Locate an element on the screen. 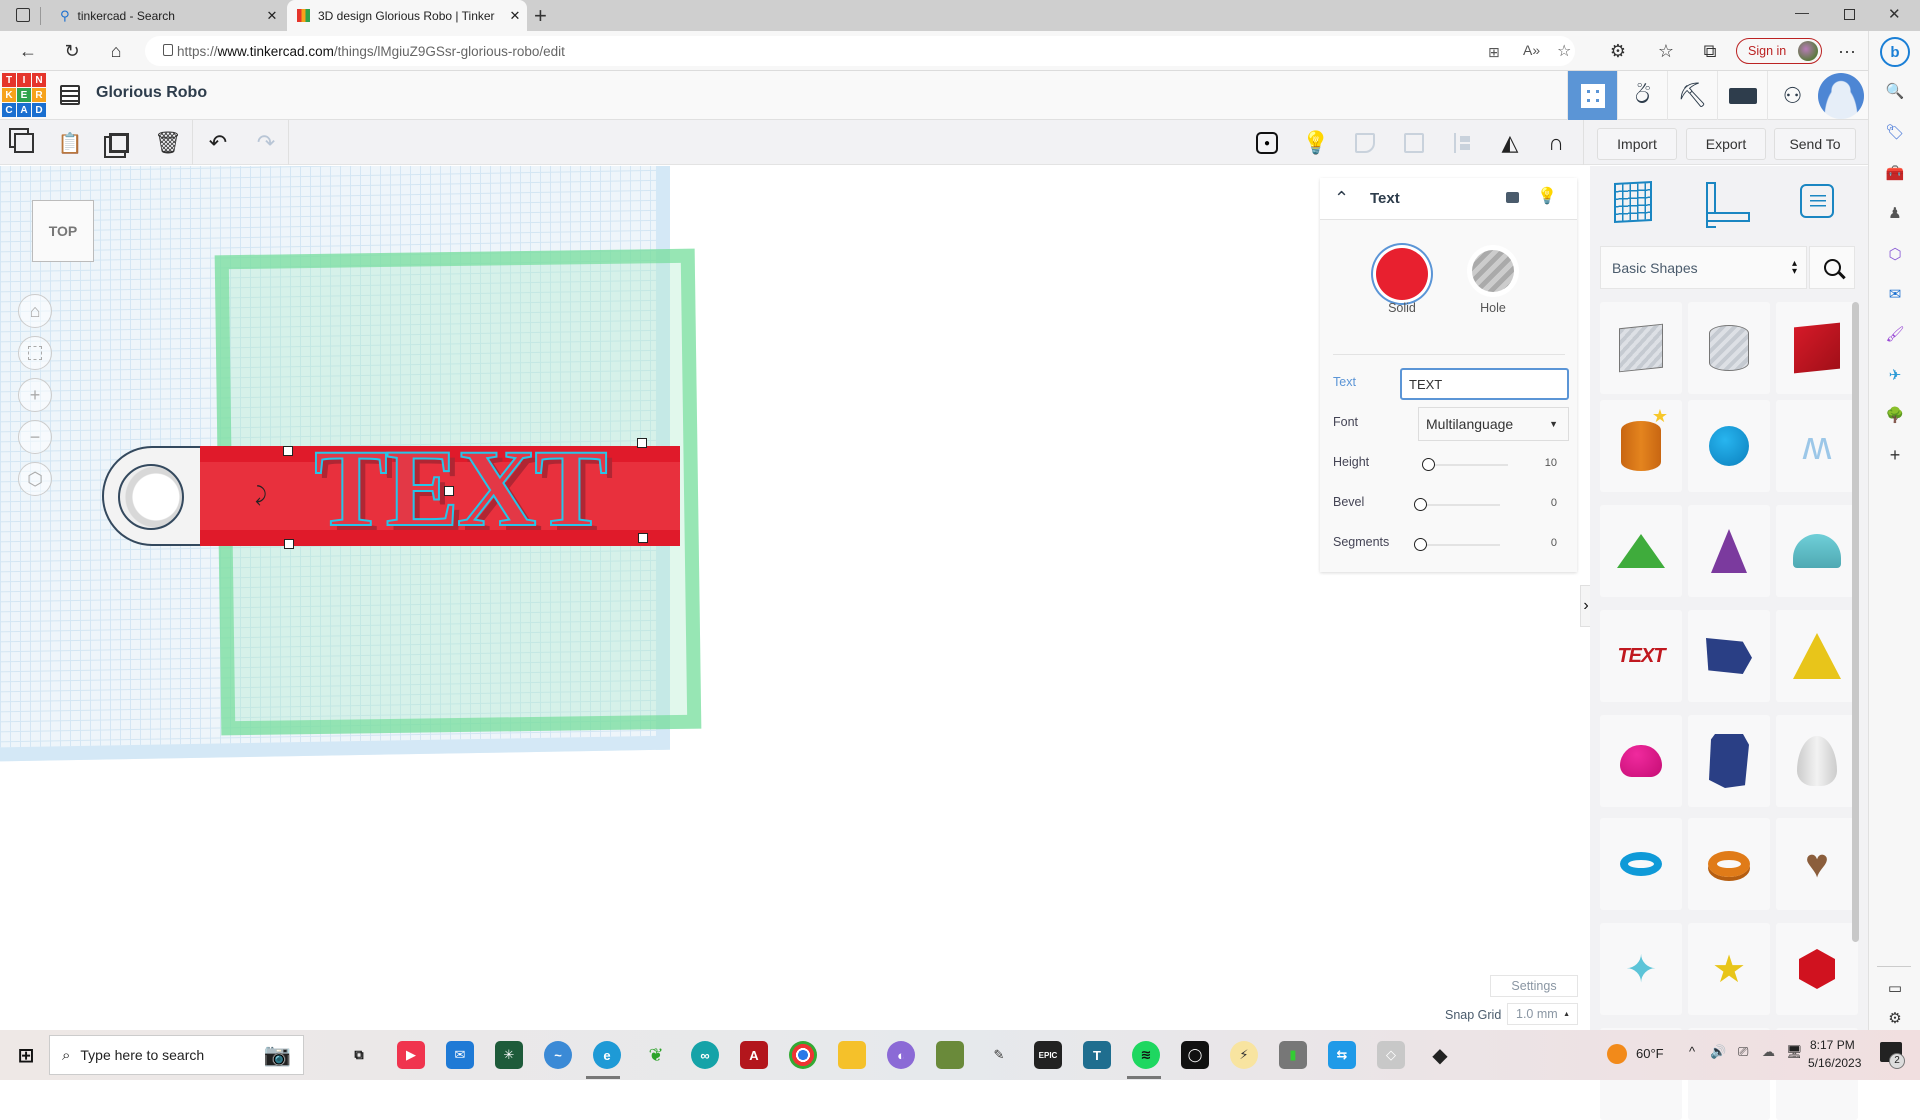  delete-button: 🗑 is located at coordinates (168, 143).